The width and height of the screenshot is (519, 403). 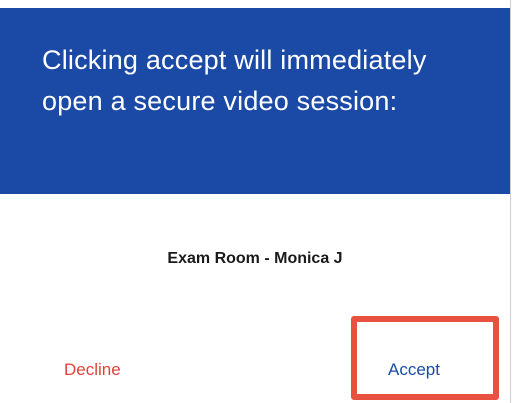 What do you see at coordinates (92, 370) in the screenshot?
I see `decline-button: Decline` at bounding box center [92, 370].